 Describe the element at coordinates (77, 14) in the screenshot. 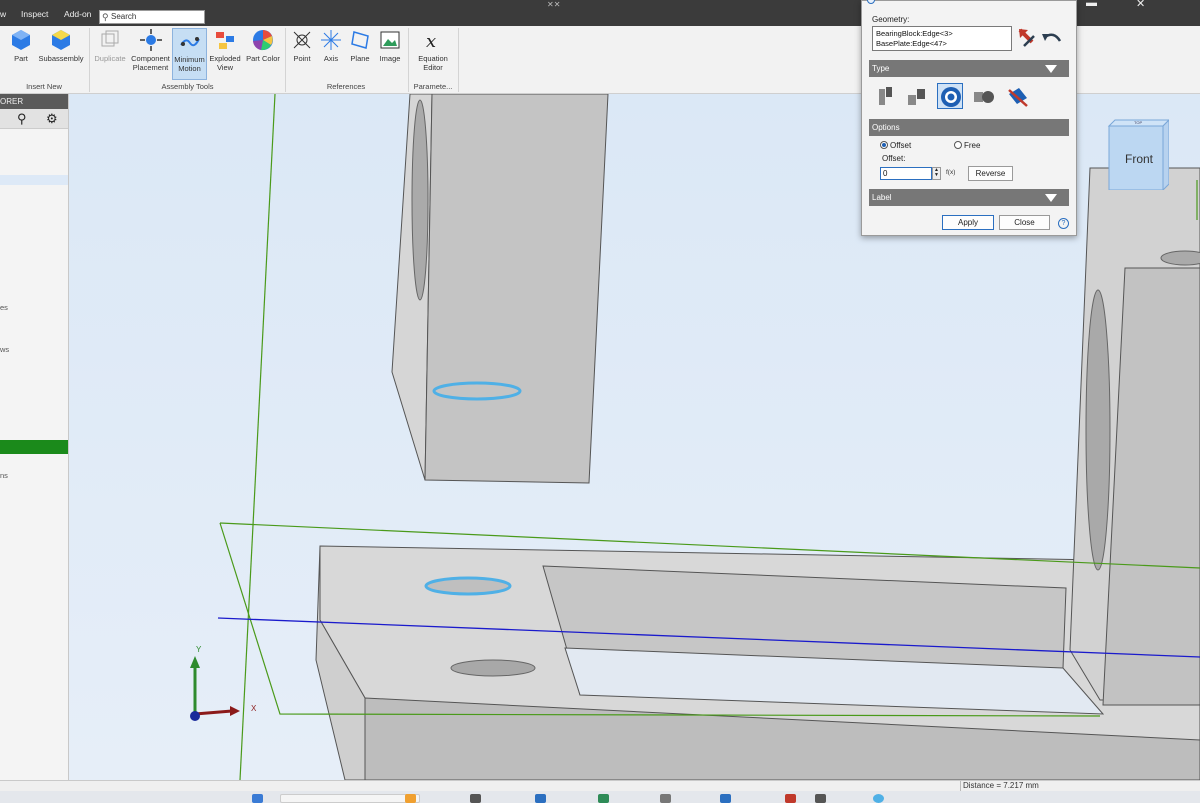

I see `menu-add-on: Add-on` at that location.